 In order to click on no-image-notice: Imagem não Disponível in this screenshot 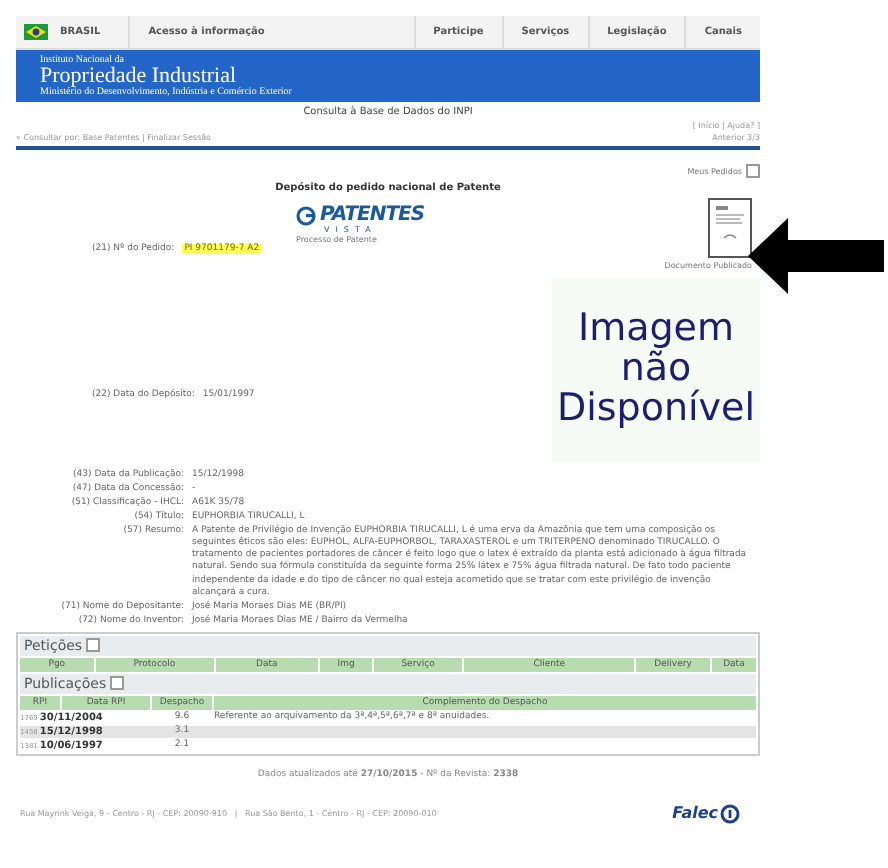, I will do `click(656, 370)`.